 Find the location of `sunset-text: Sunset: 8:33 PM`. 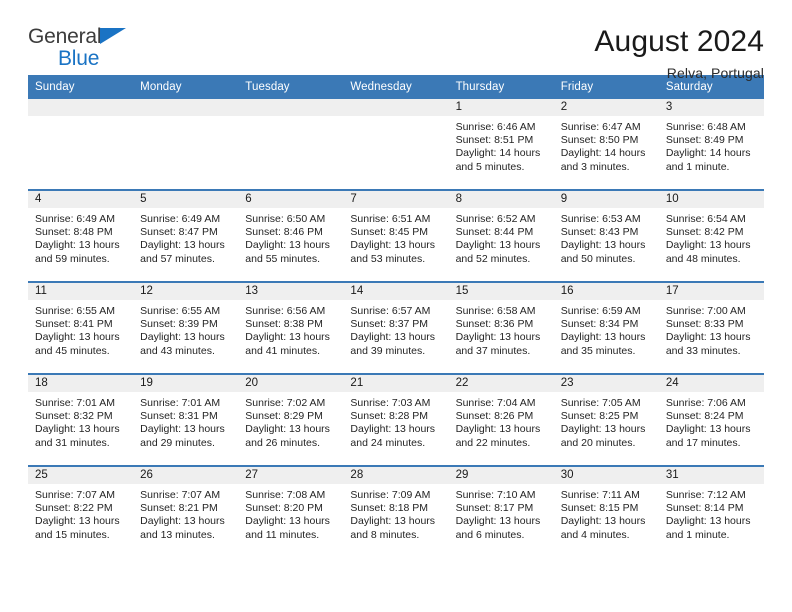

sunset-text: Sunset: 8:33 PM is located at coordinates (704, 324).